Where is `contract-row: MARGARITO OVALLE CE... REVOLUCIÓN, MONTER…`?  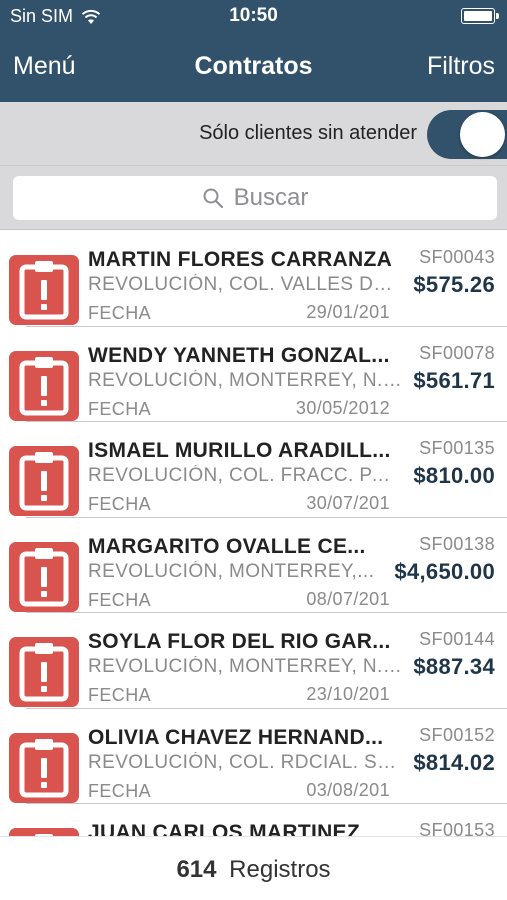 contract-row: MARGARITO OVALLE CE... REVOLUCIÓN, MONTER… is located at coordinates (253, 565).